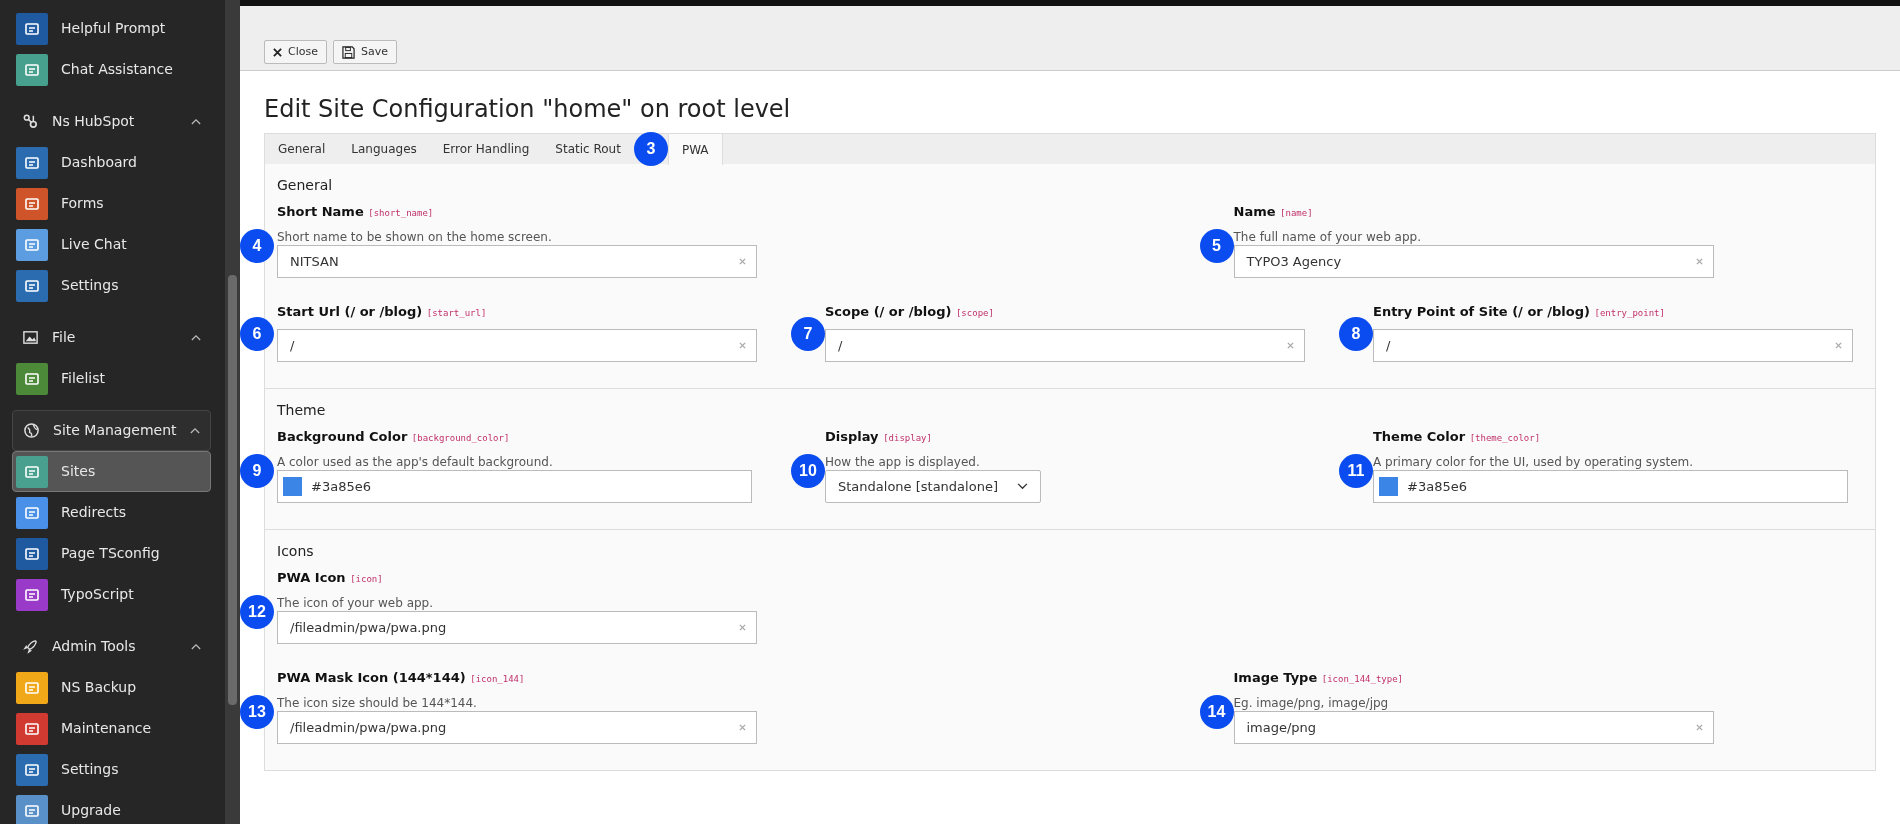  What do you see at coordinates (650, 149) in the screenshot?
I see `step-marker: 3` at bounding box center [650, 149].